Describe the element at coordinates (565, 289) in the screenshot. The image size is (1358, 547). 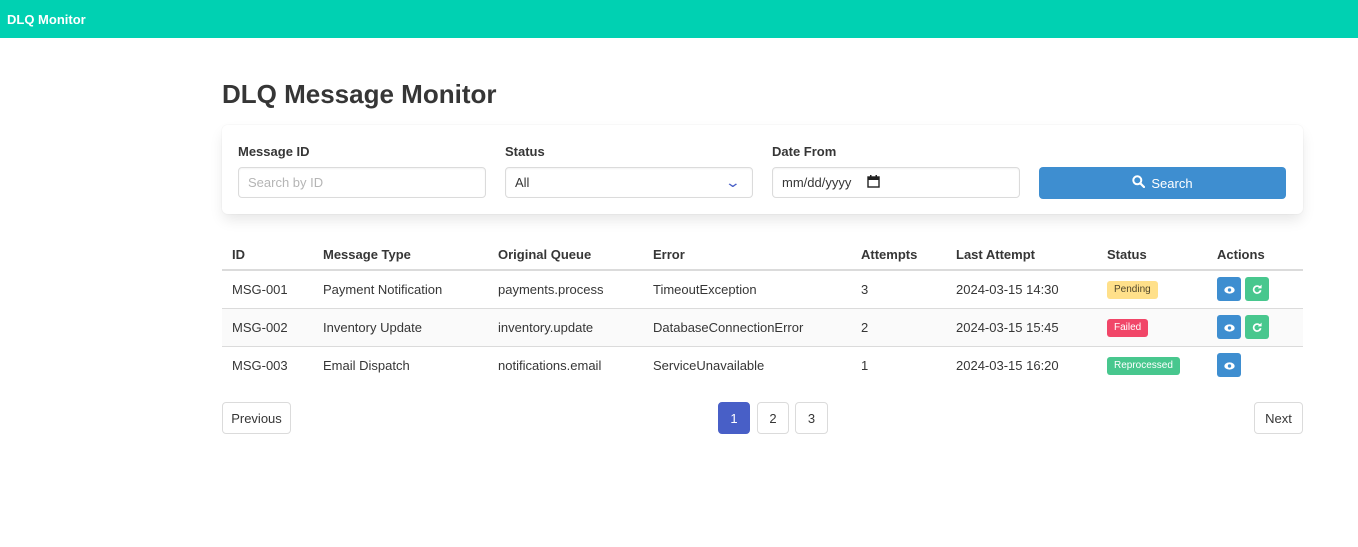
I see `cell-original-queue: payments.process` at that location.